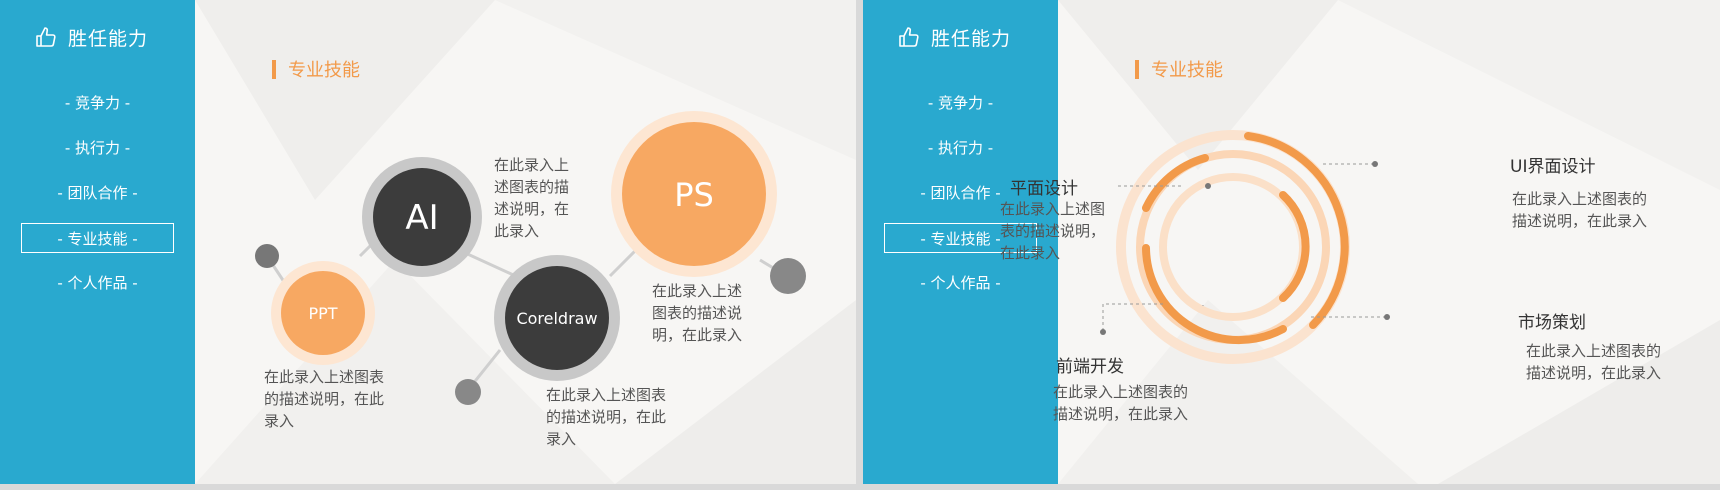 This screenshot has height=490, width=1720. Describe the element at coordinates (556, 318) in the screenshot. I see `coreldraw-bubble-label: Coreldraw` at that location.